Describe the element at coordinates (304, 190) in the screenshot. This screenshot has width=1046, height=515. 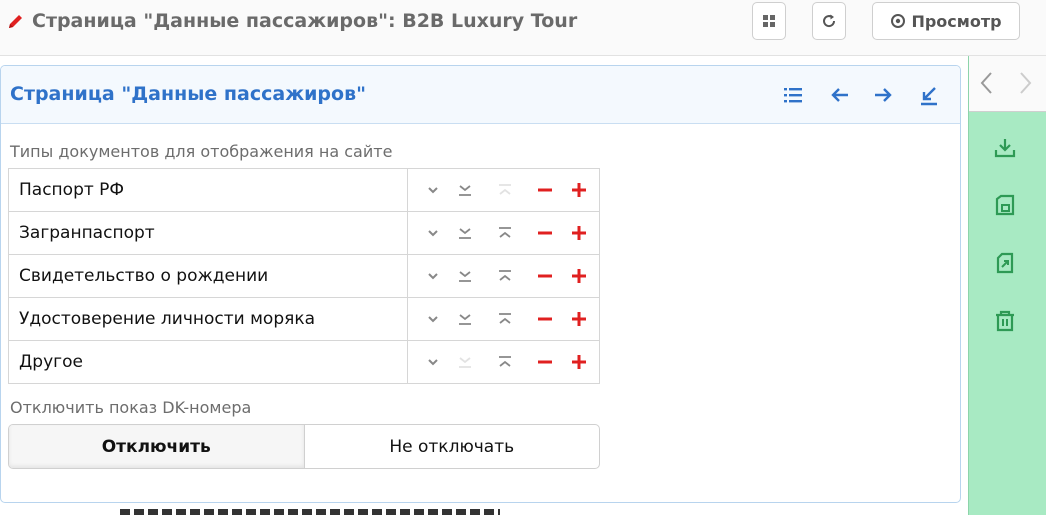
I see `table-row: Паспорт РФ` at that location.